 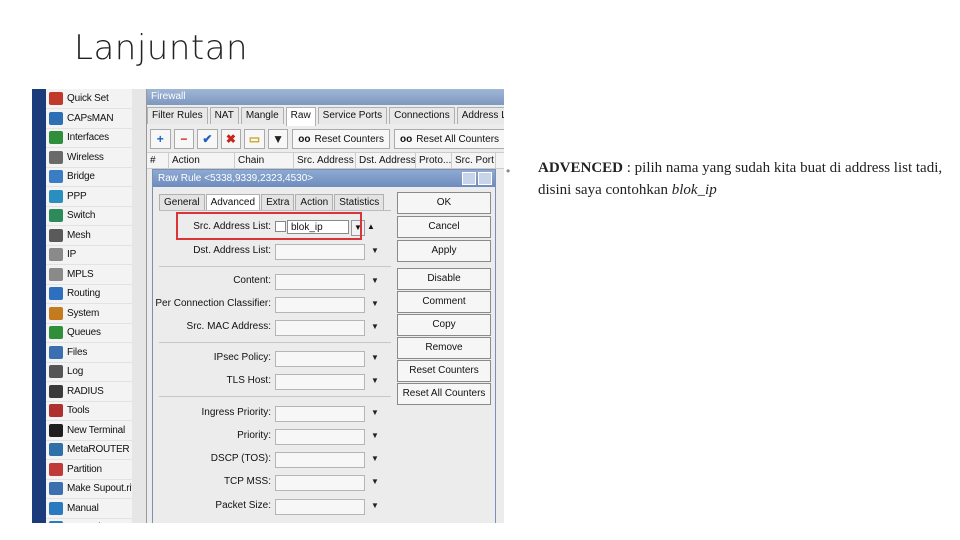 I want to click on tab-service-ports: Service Ports, so click(x=352, y=115).